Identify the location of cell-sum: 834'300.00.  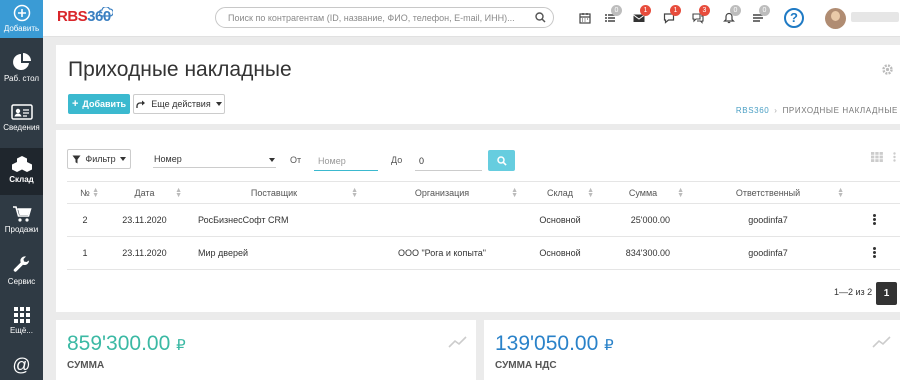
(643, 253).